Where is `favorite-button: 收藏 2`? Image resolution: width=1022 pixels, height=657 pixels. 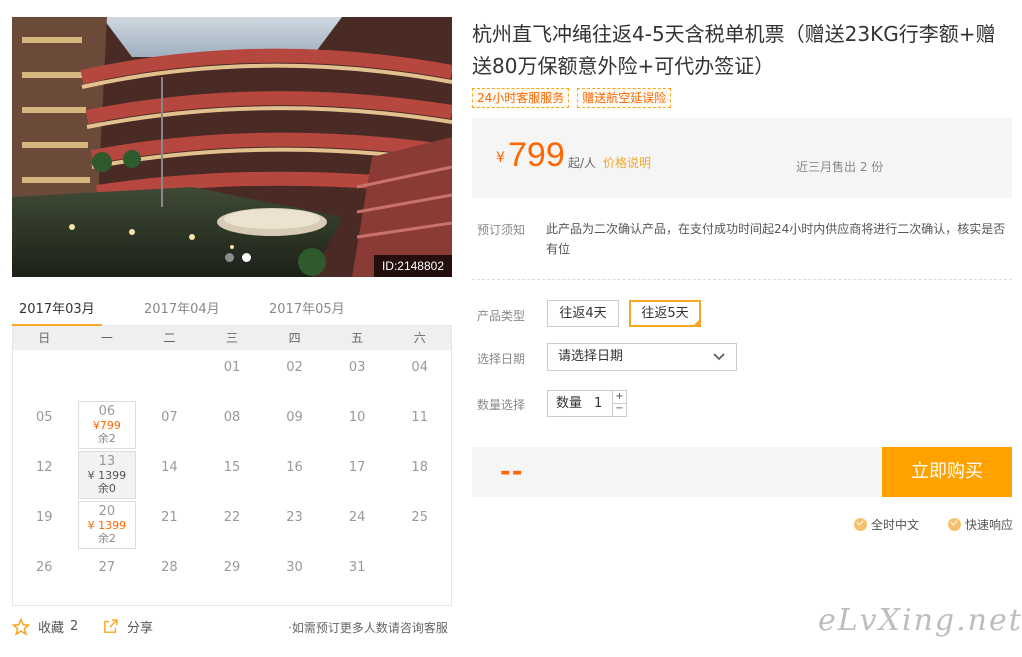
favorite-button: 收藏 2 is located at coordinates (45, 626).